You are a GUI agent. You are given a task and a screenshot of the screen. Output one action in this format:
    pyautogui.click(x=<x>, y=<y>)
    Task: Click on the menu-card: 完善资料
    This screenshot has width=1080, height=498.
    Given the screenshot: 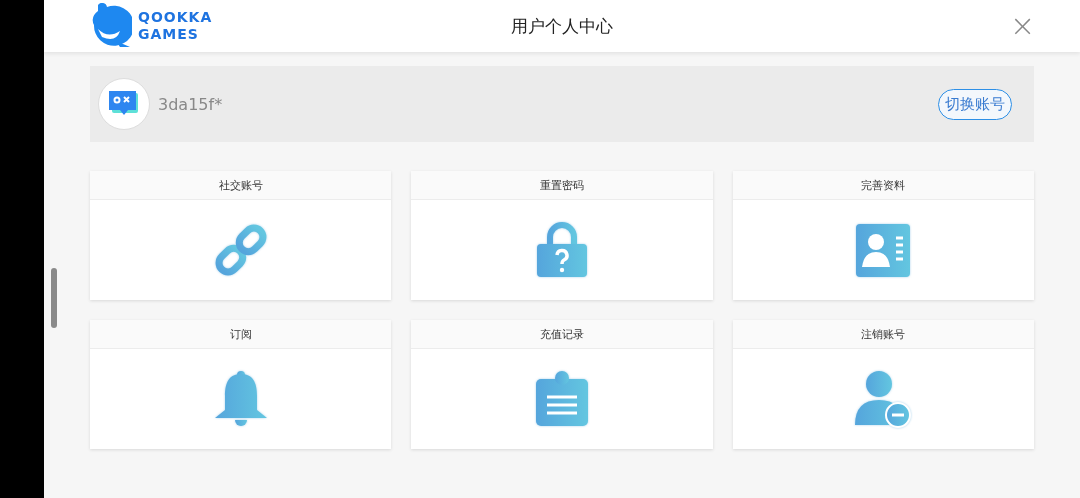 What is the action you would take?
    pyautogui.click(x=883, y=235)
    